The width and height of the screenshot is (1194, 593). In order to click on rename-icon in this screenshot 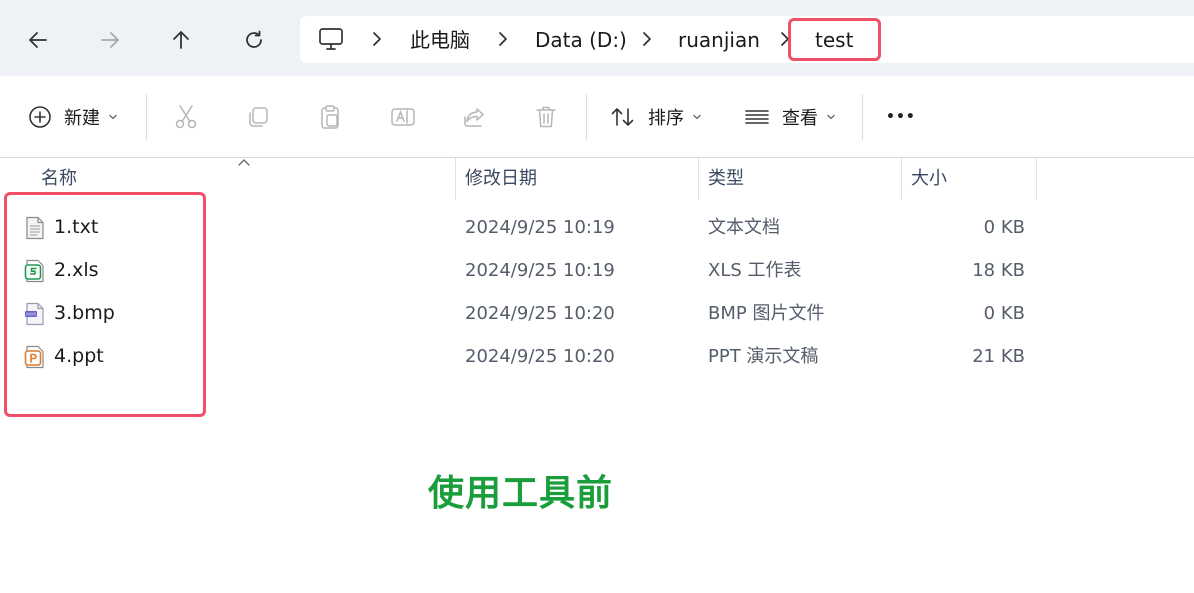, I will do `click(403, 117)`.